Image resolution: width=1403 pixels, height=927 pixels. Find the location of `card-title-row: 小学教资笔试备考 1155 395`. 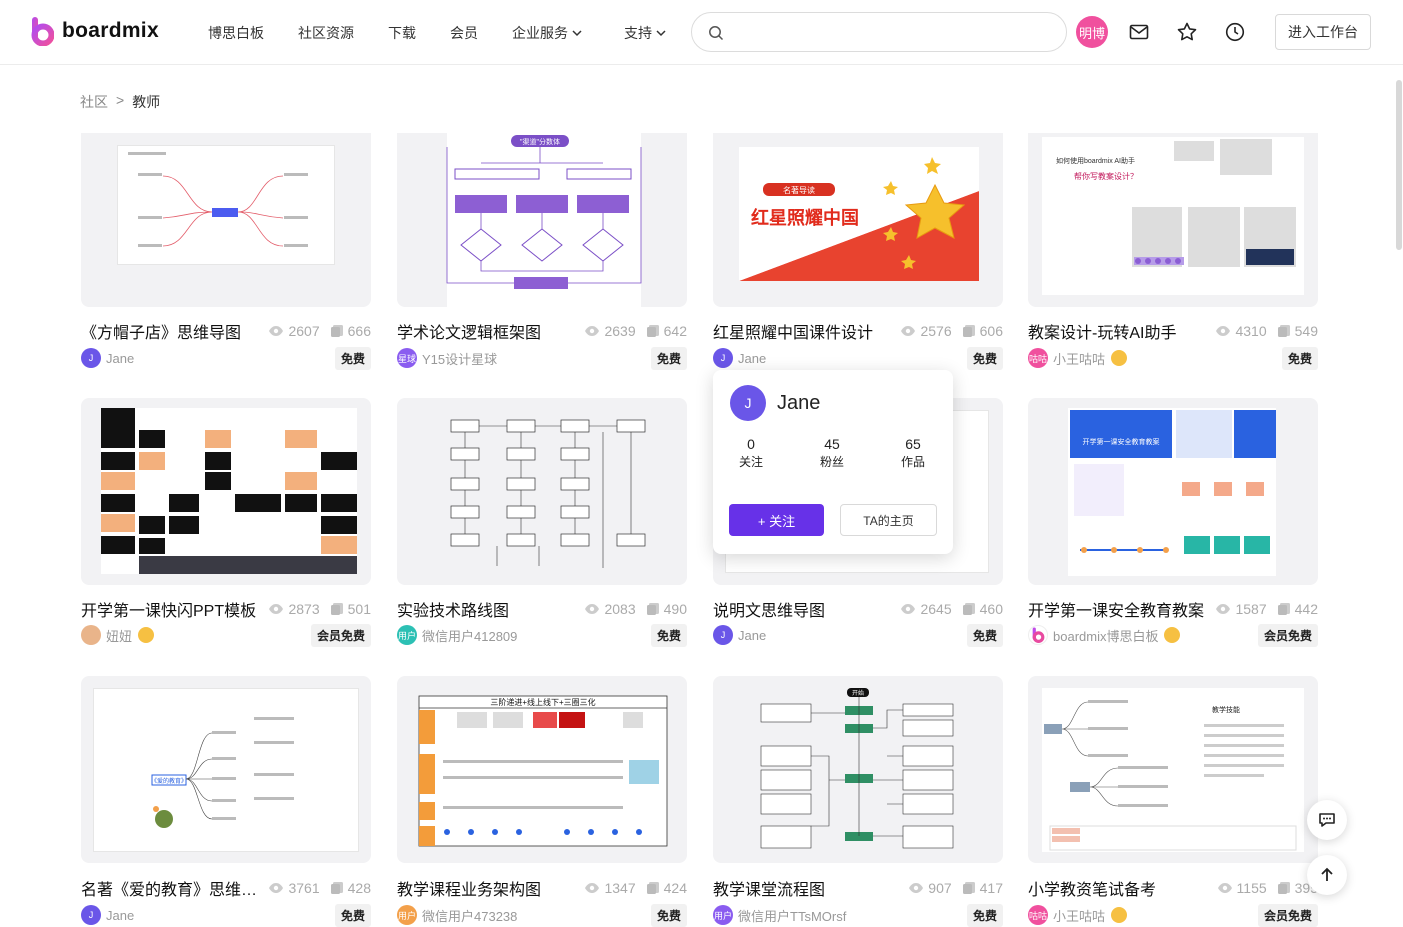

card-title-row: 小学教资笔试备考 1155 395 is located at coordinates (1173, 888).